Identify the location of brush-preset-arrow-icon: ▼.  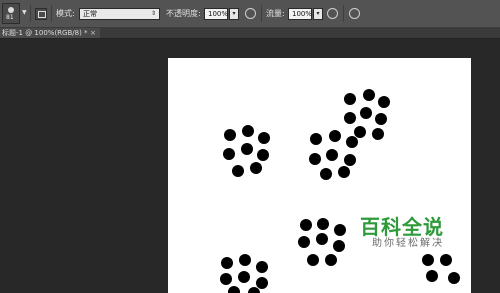
(24, 12).